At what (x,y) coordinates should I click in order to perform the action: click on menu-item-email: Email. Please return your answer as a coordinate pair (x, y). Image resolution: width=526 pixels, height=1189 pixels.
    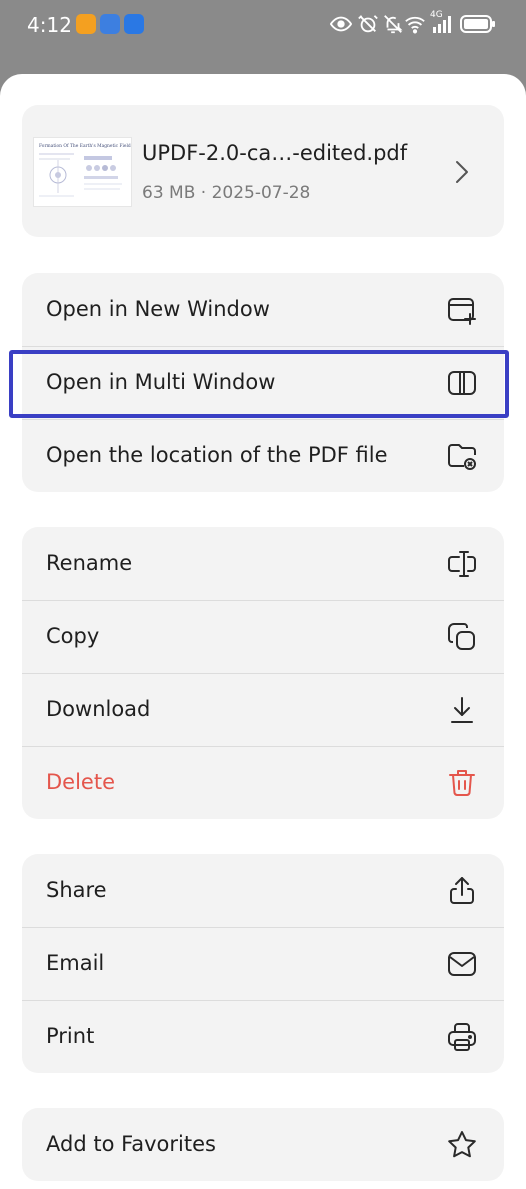
    Looking at the image, I should click on (263, 963).